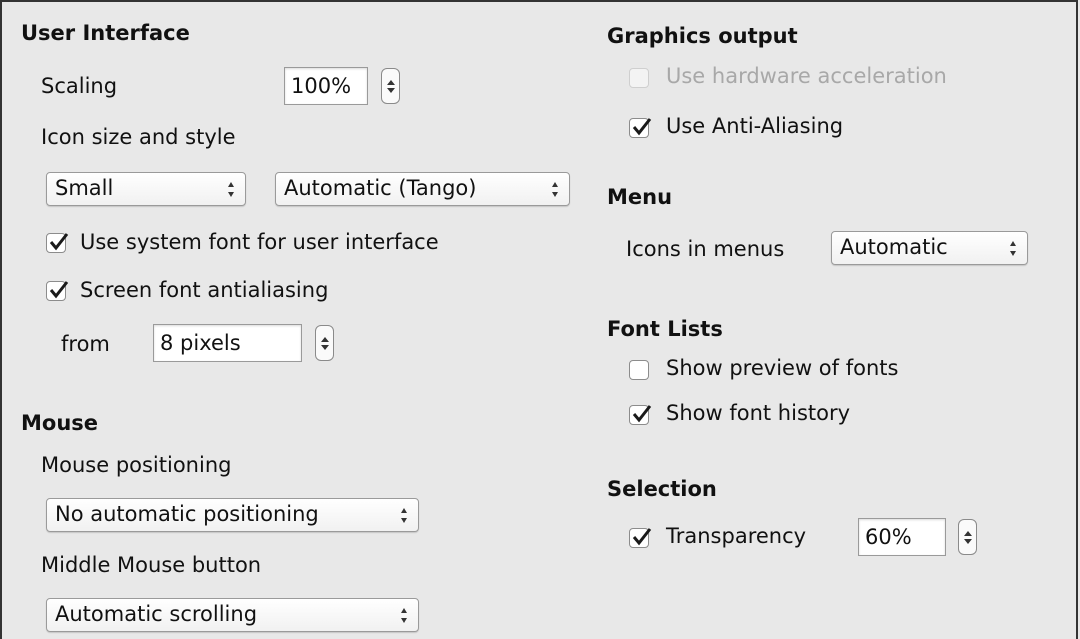 This screenshot has height=639, width=1080. Describe the element at coordinates (136, 465) in the screenshot. I see `mouse-positioning-label: Mouse positioning` at that location.